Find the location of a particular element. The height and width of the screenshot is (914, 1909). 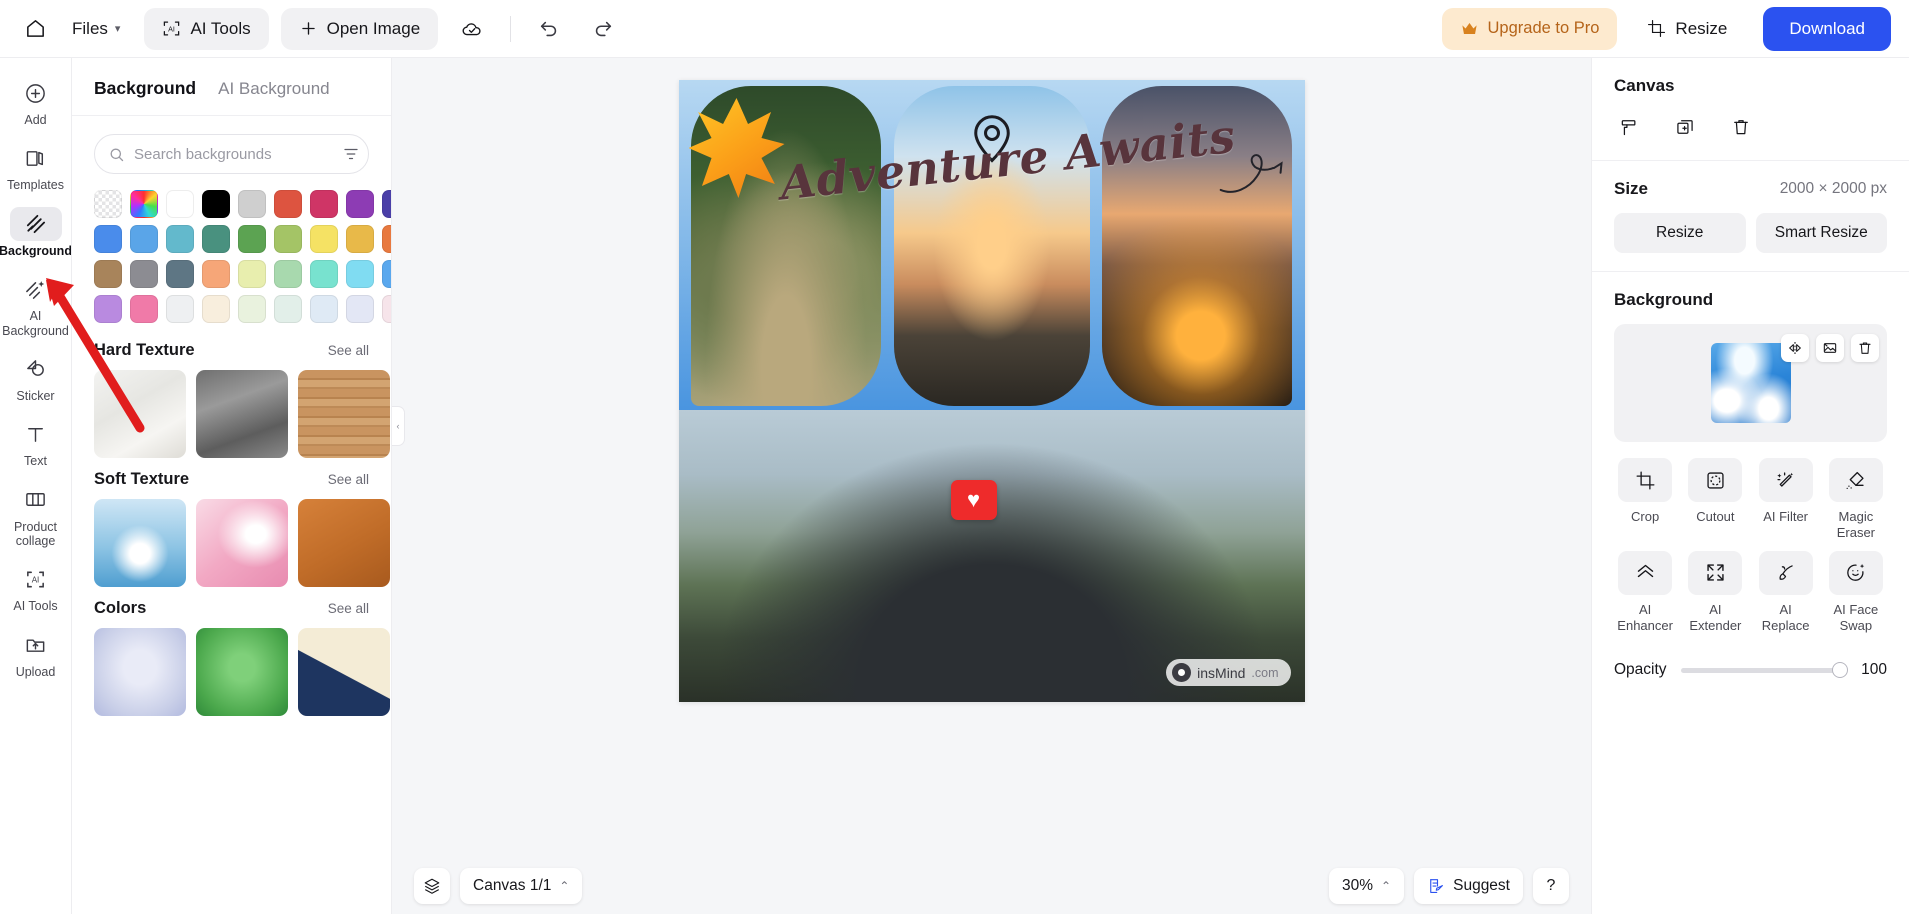

rail-item-upload: Upload is located at coordinates (36, 654).